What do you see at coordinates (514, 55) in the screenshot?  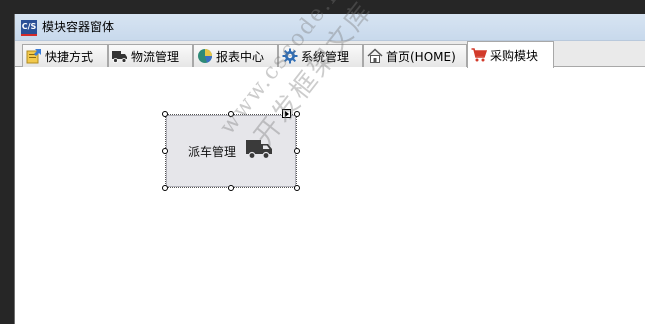 I see `tab-label: 采购模块` at bounding box center [514, 55].